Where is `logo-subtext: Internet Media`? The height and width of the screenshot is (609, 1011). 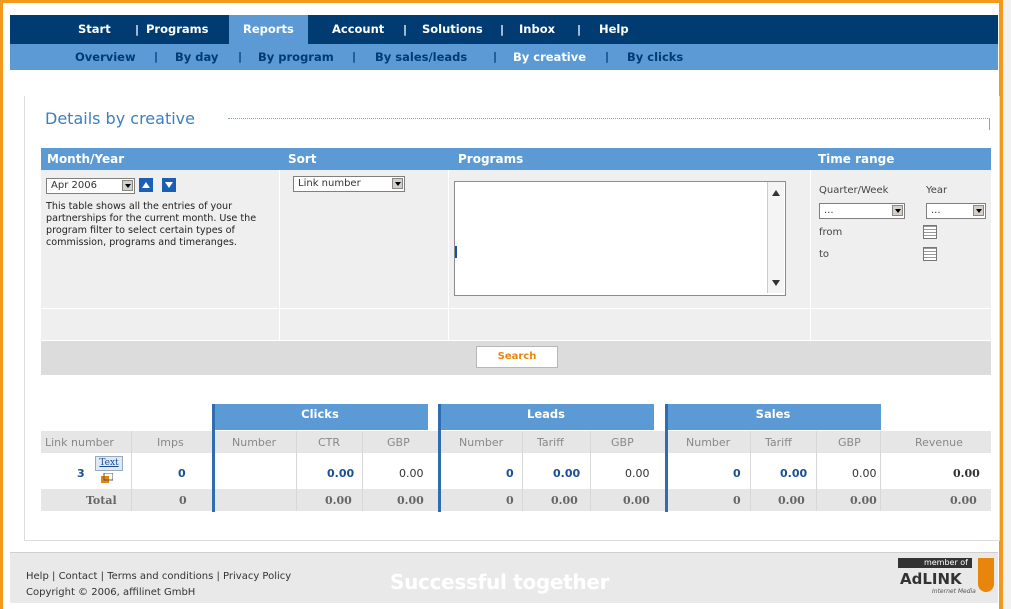
logo-subtext: Internet Media is located at coordinates (954, 591).